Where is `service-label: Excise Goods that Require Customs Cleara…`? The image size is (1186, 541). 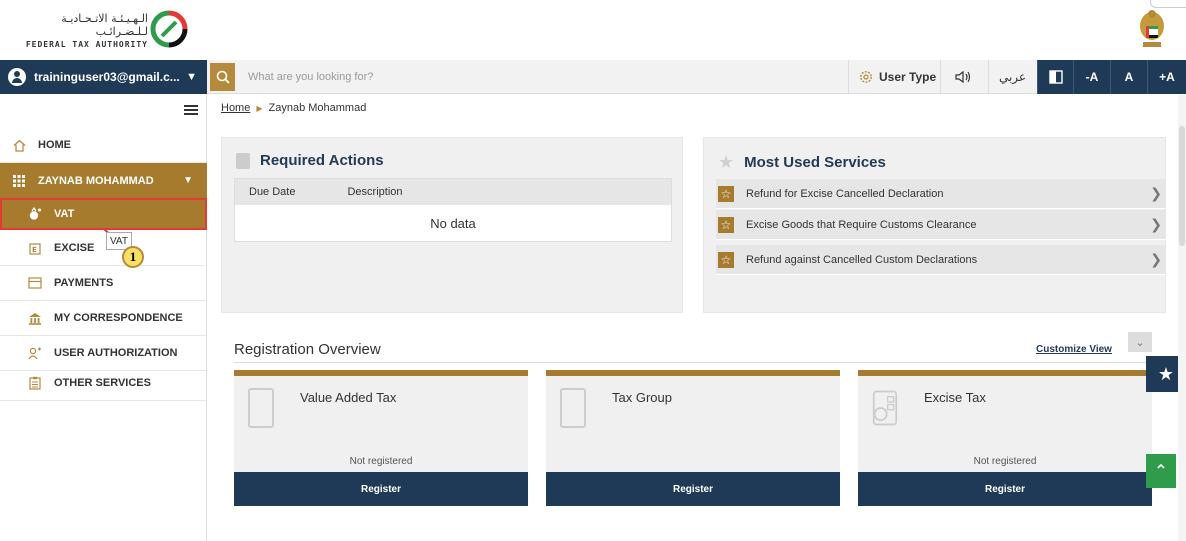 service-label: Excise Goods that Require Customs Cleara… is located at coordinates (861, 224).